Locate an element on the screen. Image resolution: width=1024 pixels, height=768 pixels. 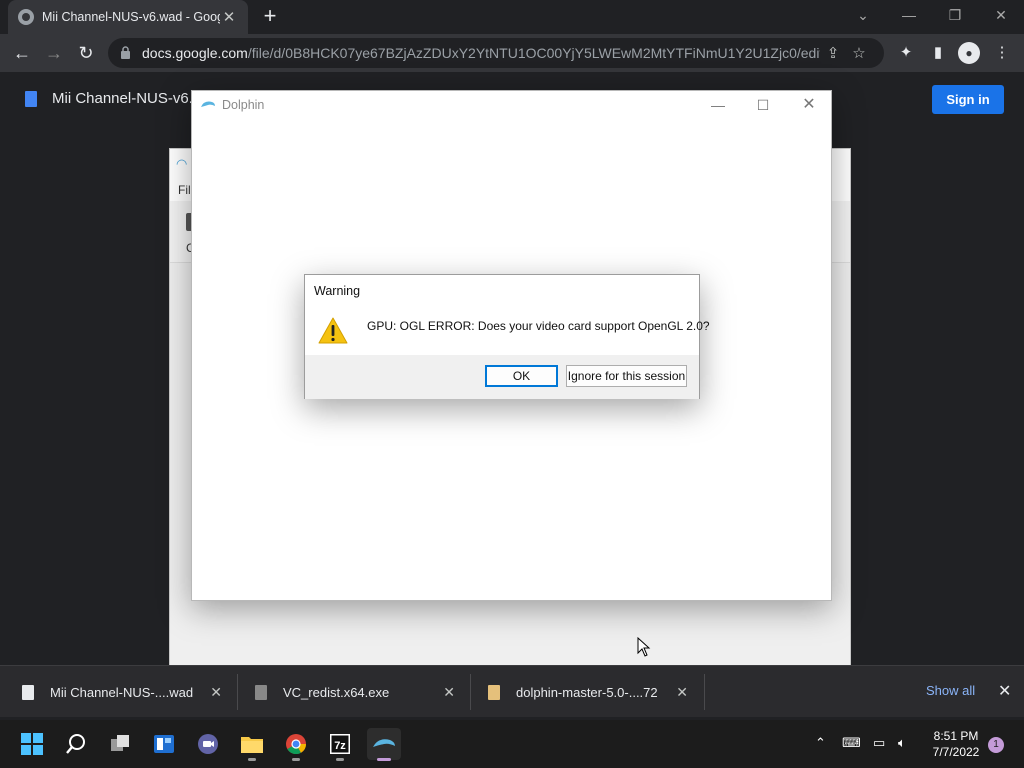
browser-tab: Mii Channel-NUS-v6.wad - Goog ✕ is located at coordinates (128, 17).